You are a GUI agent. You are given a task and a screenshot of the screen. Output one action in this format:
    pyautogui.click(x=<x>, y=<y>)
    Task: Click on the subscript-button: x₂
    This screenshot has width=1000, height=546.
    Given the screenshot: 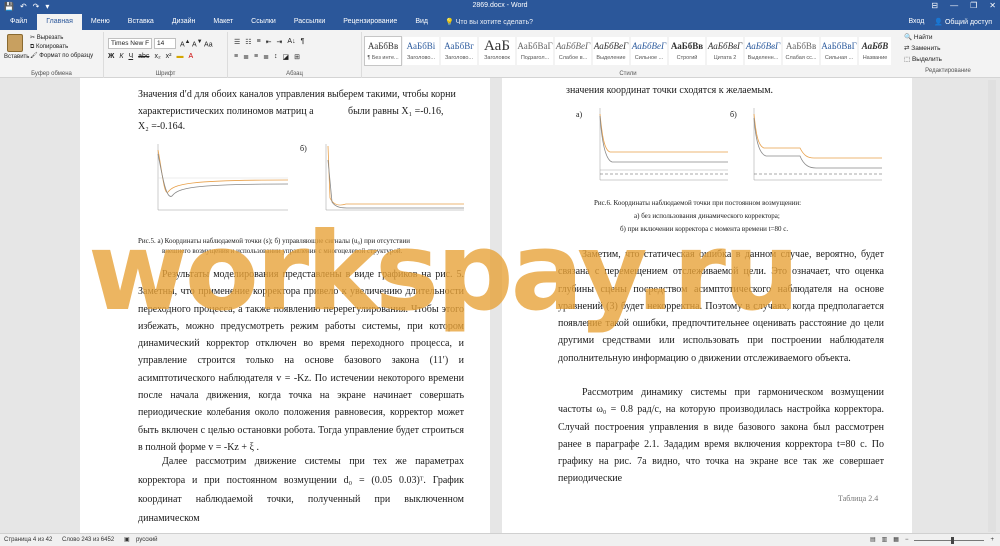 What is the action you would take?
    pyautogui.click(x=157, y=56)
    